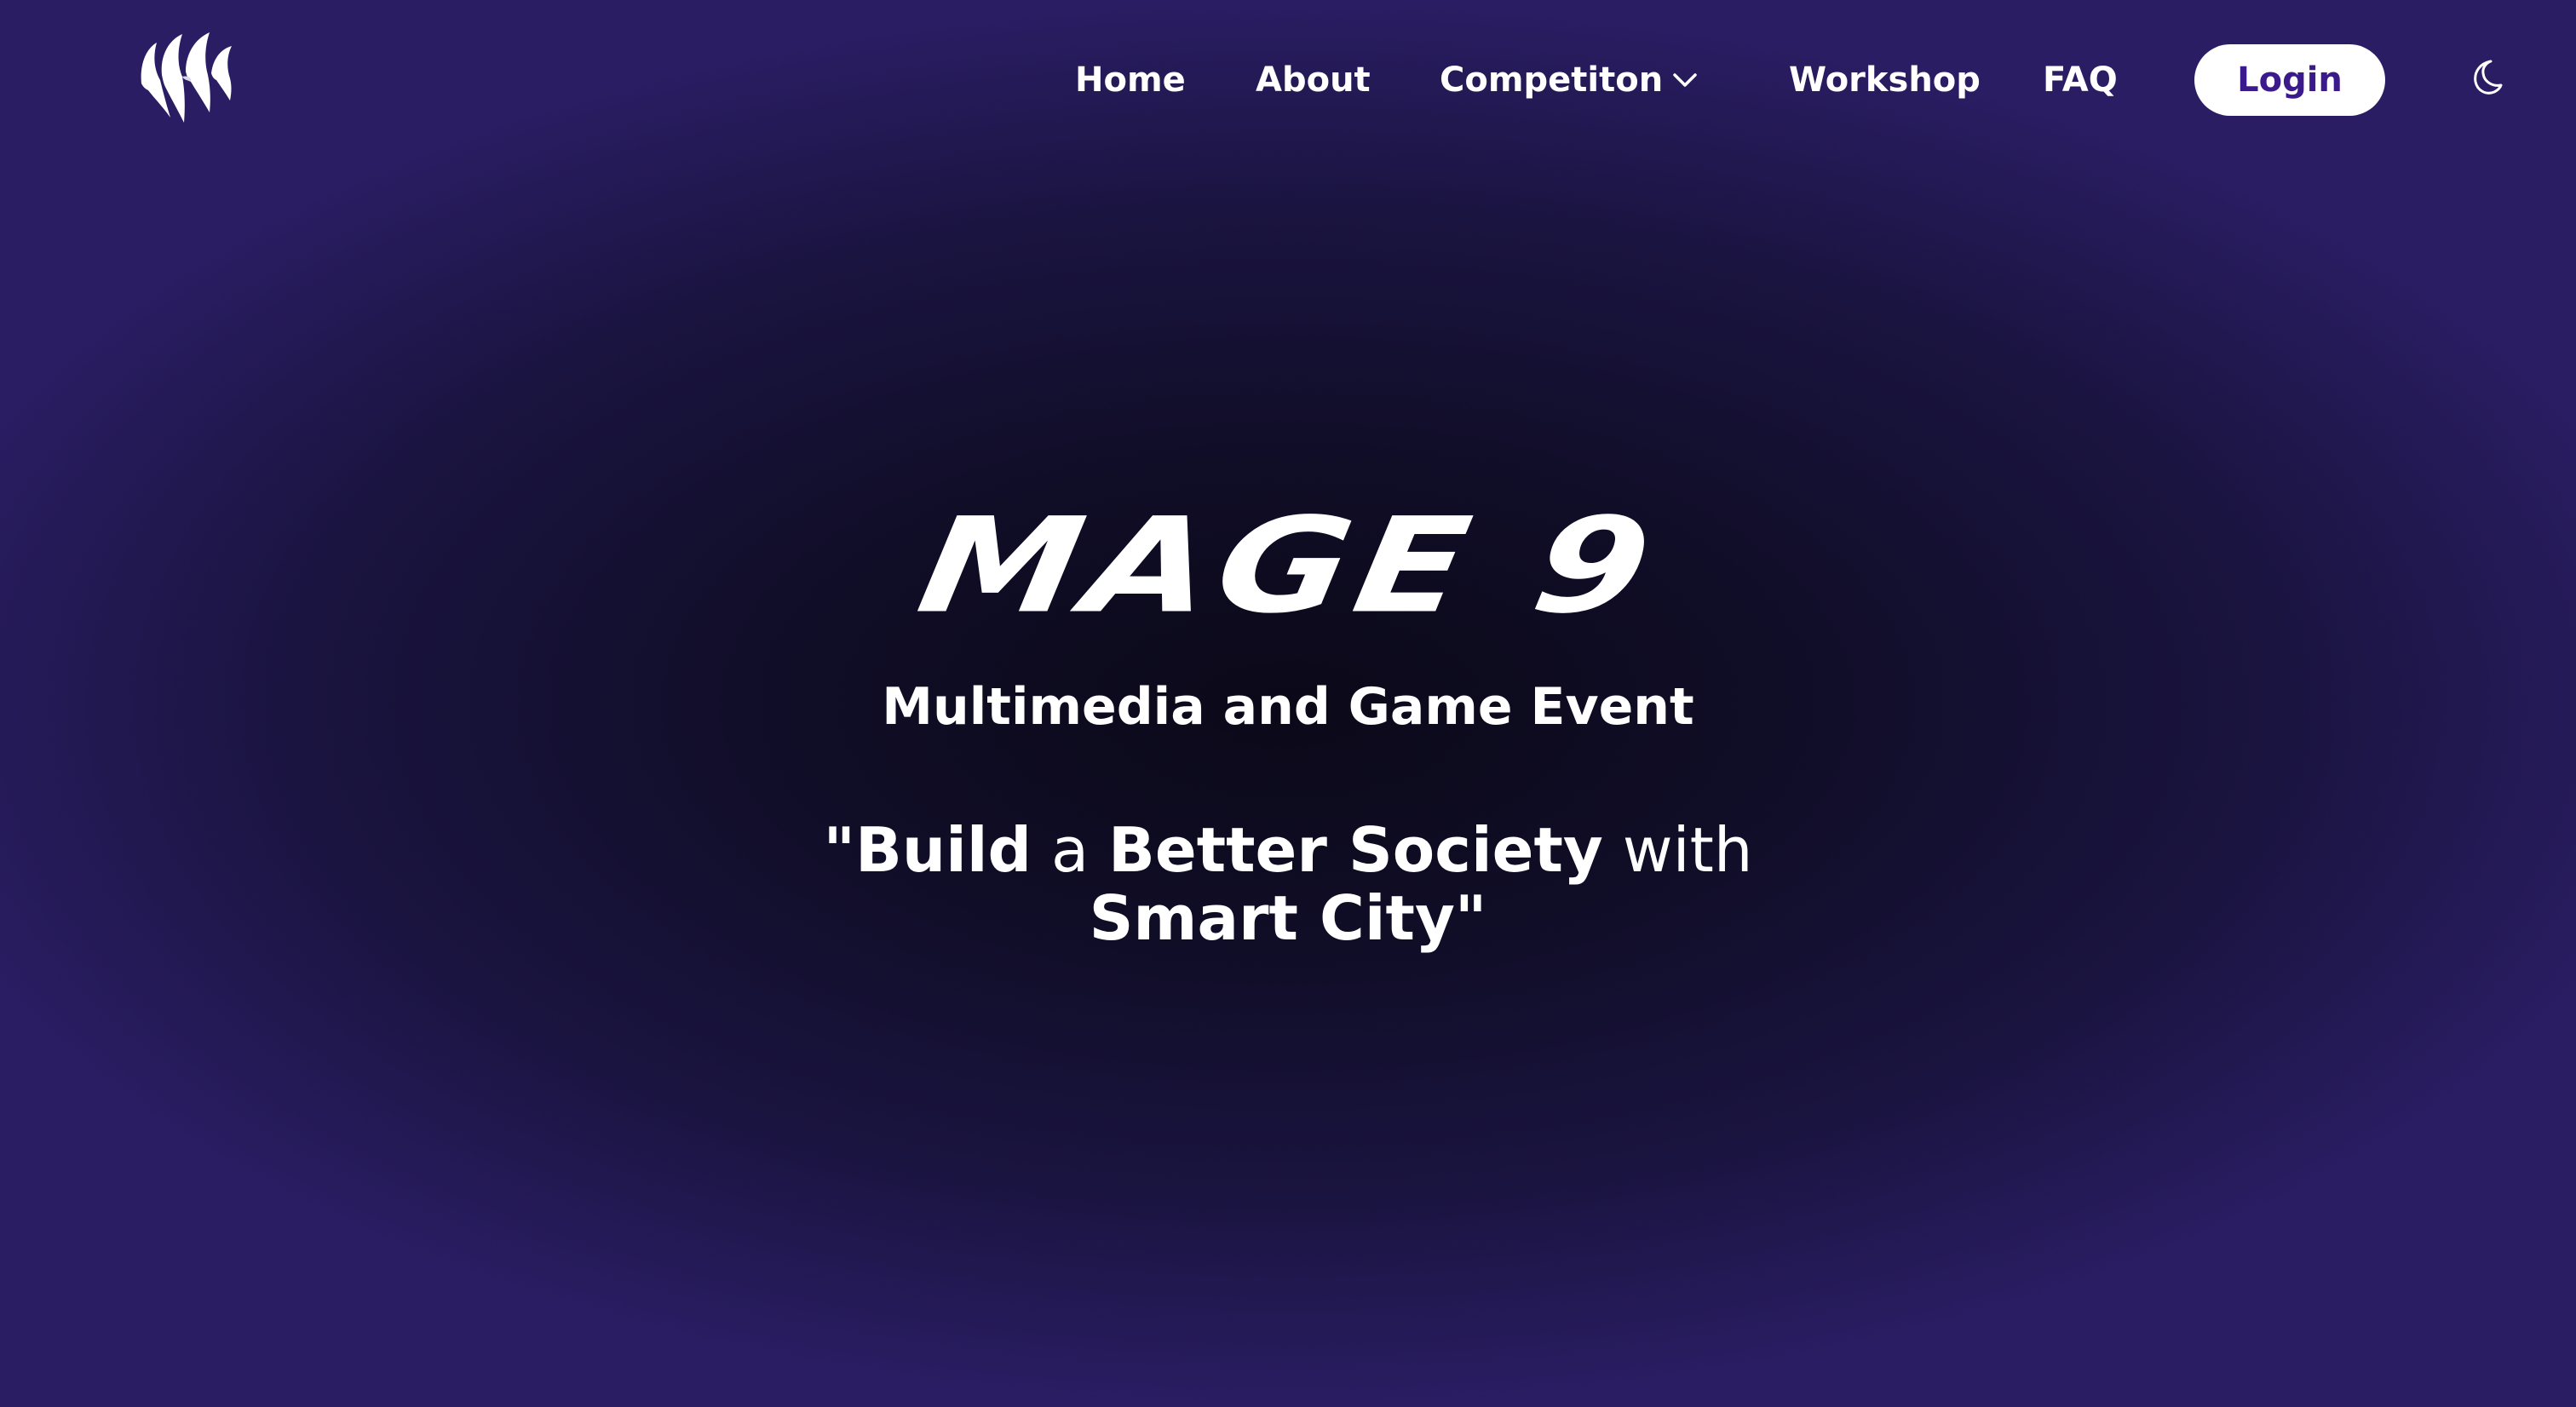  Describe the element at coordinates (188, 75) in the screenshot. I see `mage-claw-logo-icon` at that location.